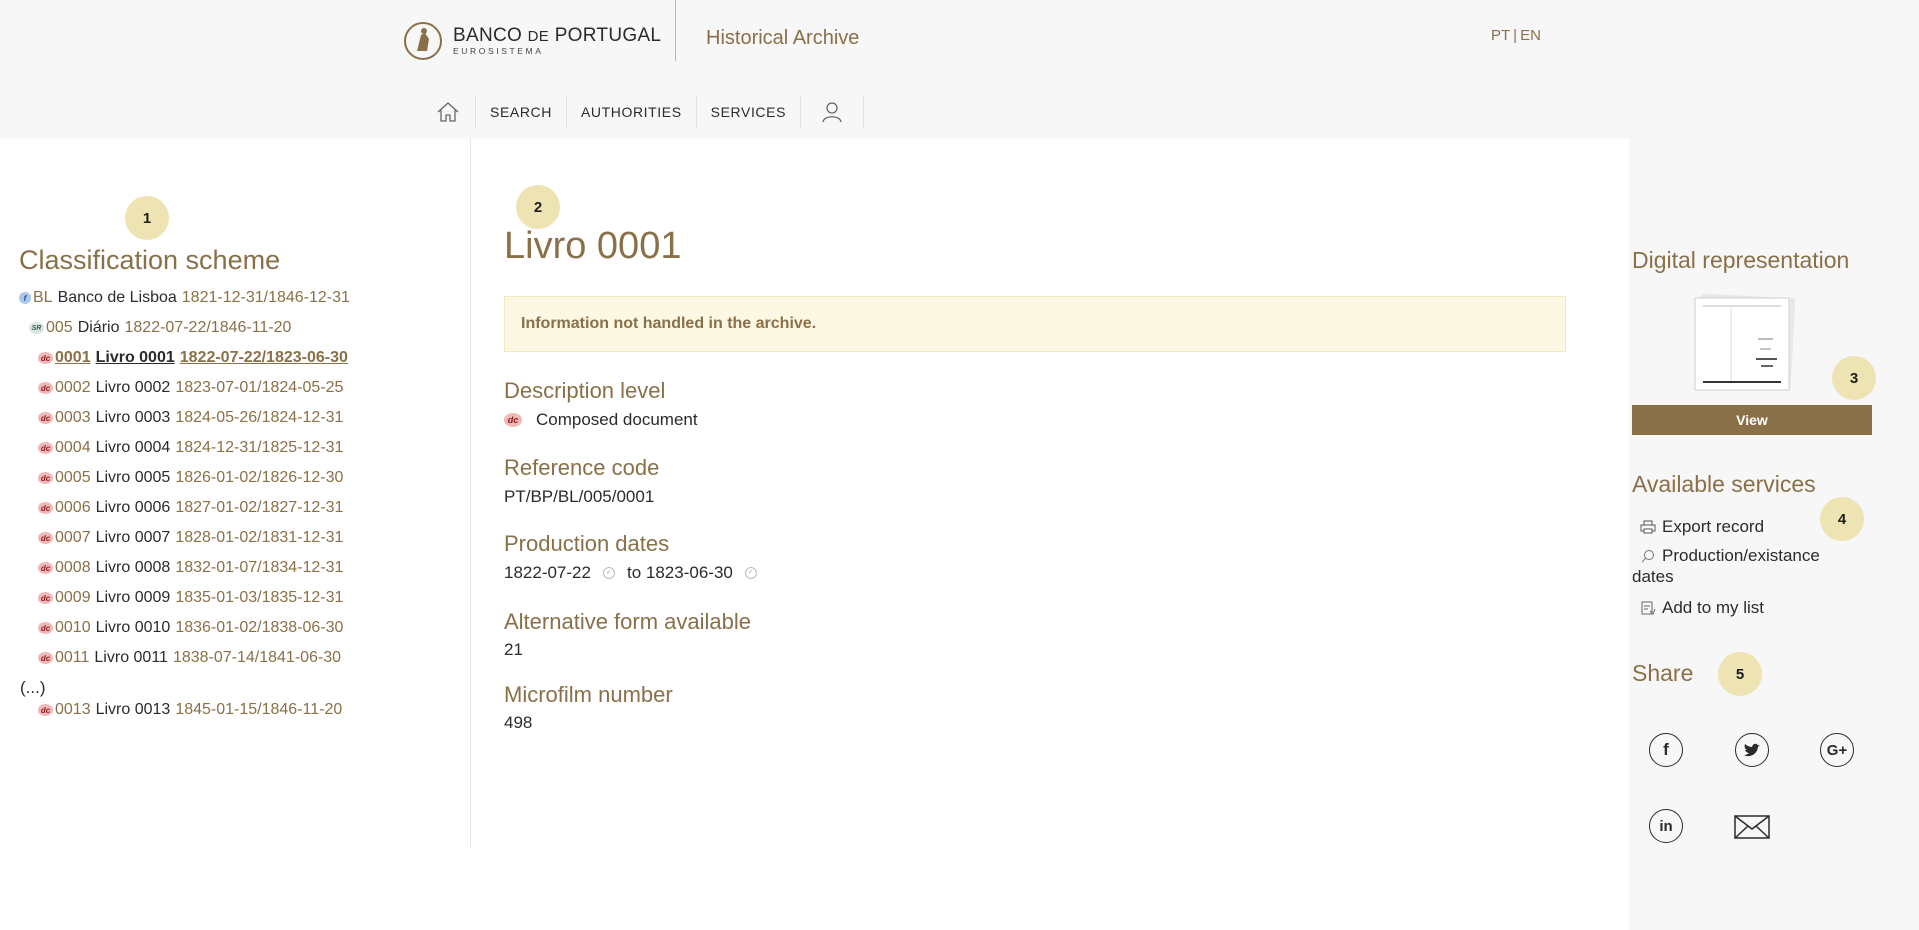 This screenshot has width=1919, height=930. I want to click on step-badge-5: 5, so click(1740, 674).